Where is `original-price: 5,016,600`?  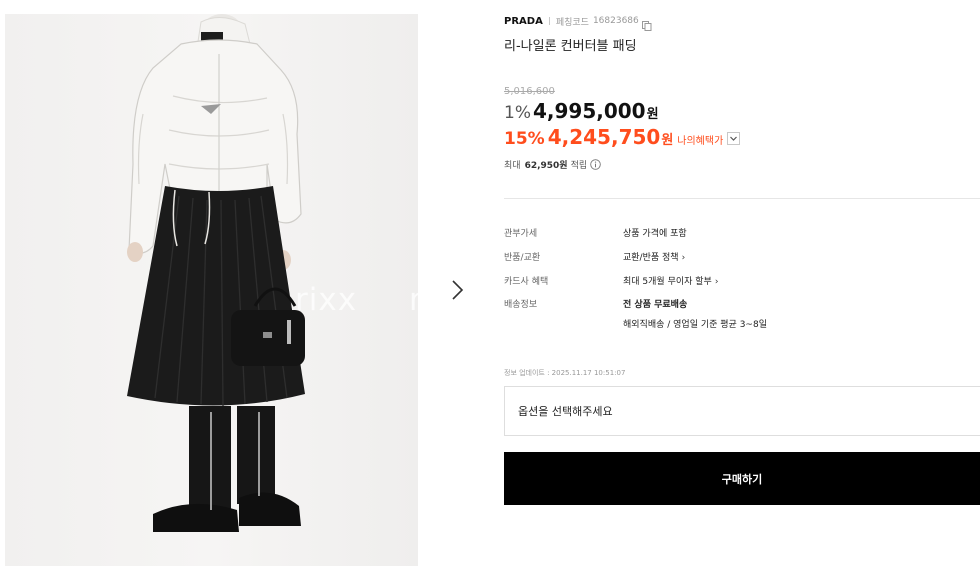
original-price: 5,016,600 is located at coordinates (529, 91).